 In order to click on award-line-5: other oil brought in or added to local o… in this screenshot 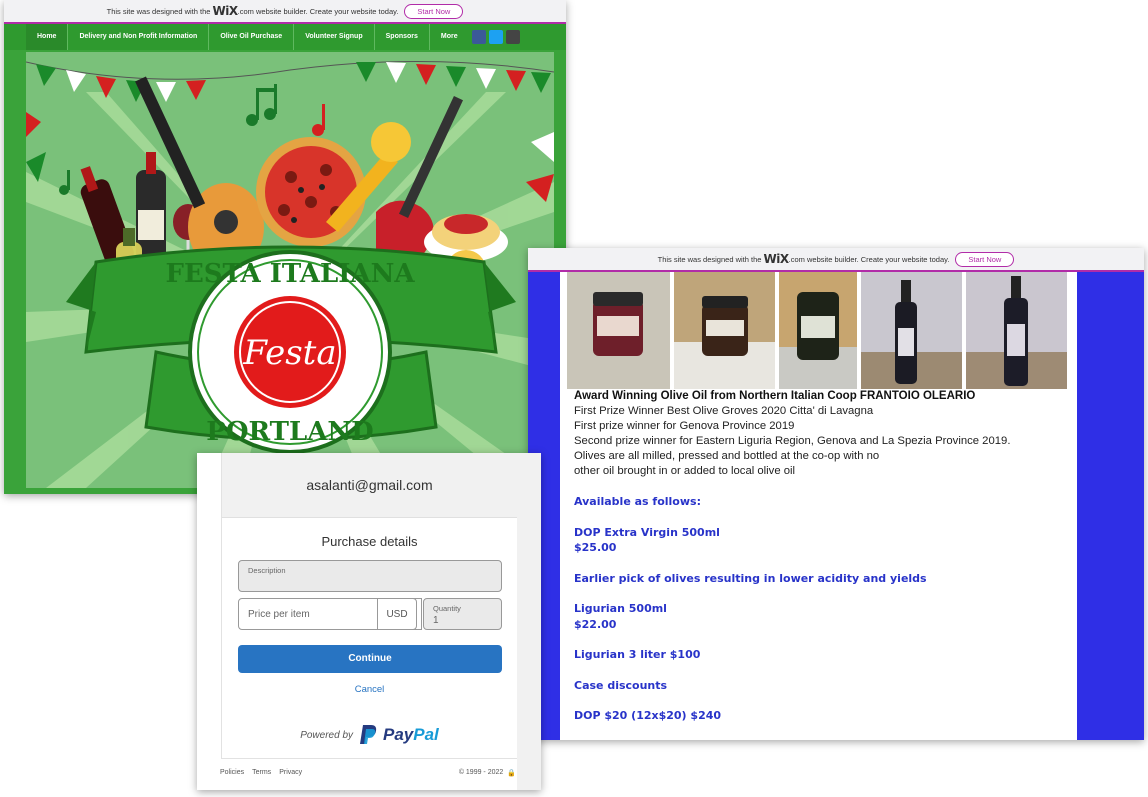, I will do `click(685, 471)`.